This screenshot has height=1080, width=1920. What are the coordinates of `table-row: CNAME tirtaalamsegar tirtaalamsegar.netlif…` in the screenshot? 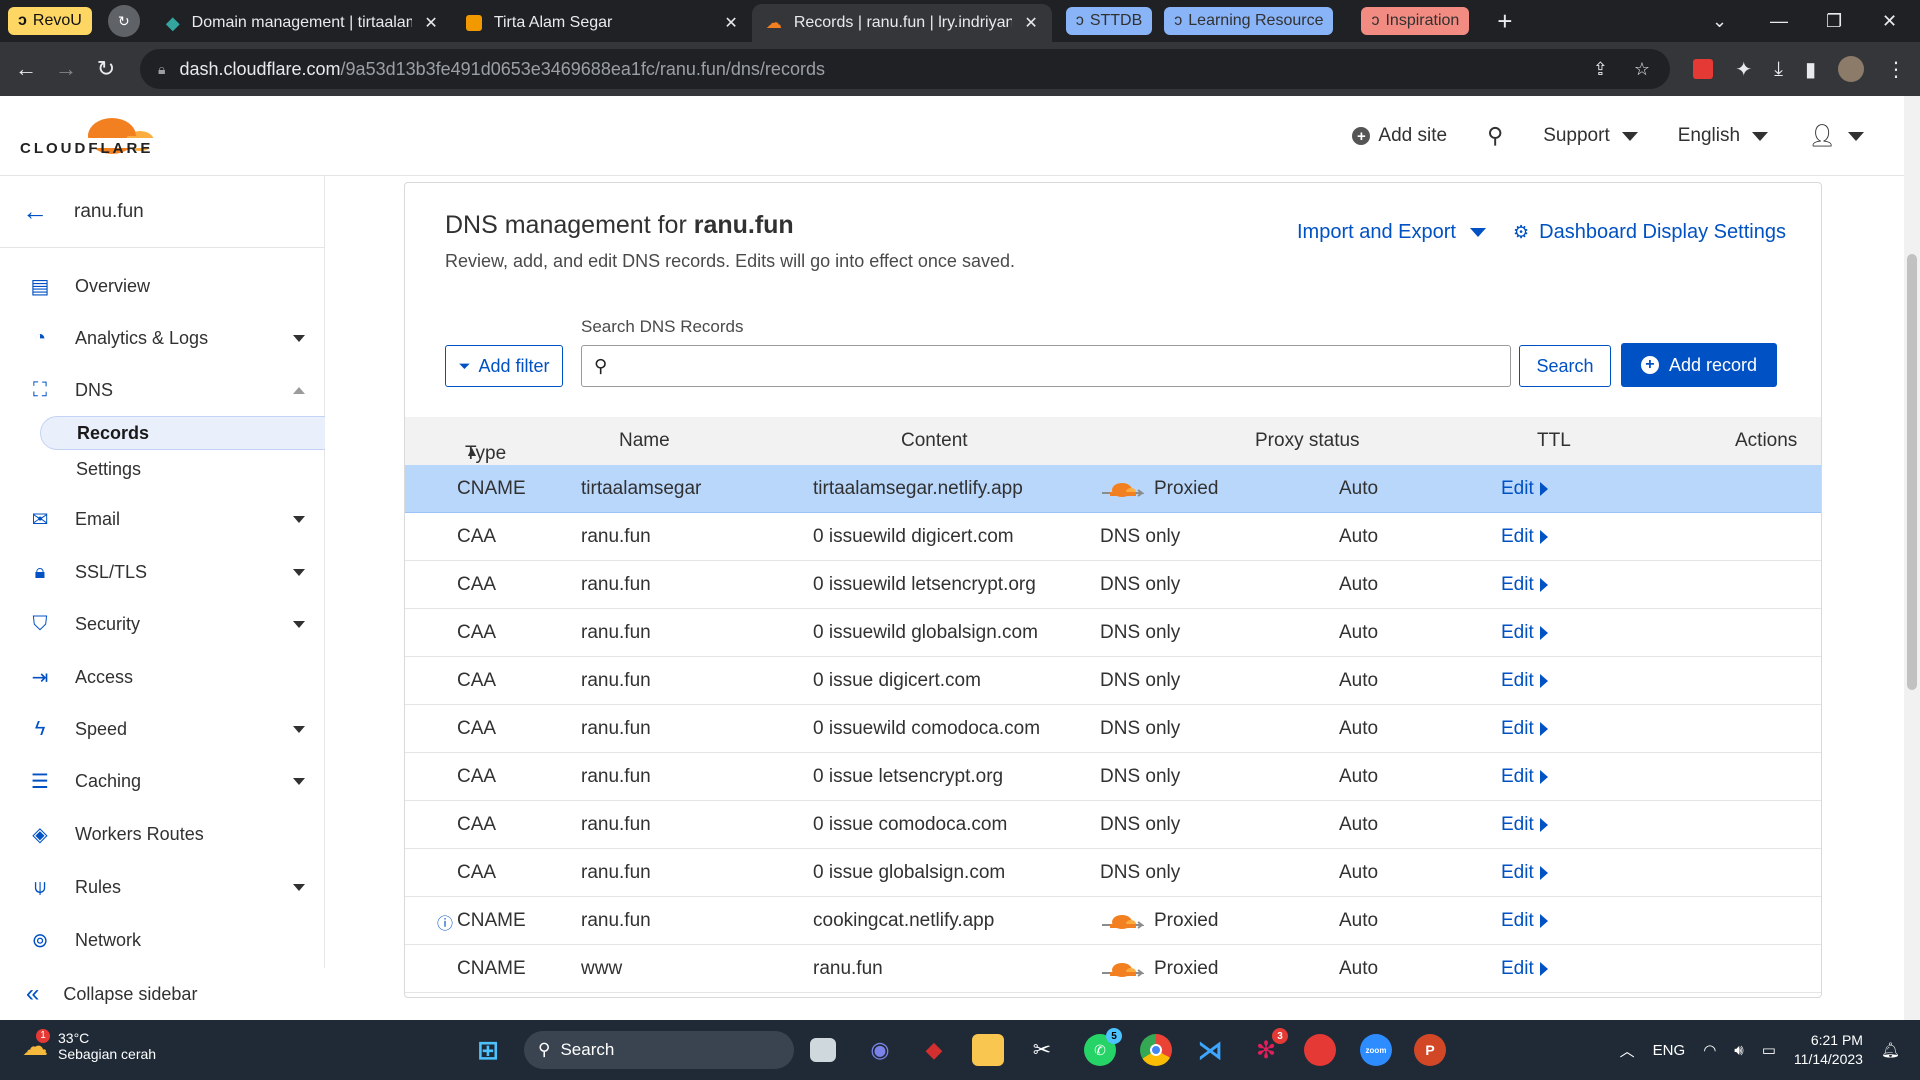 It's located at (1113, 489).